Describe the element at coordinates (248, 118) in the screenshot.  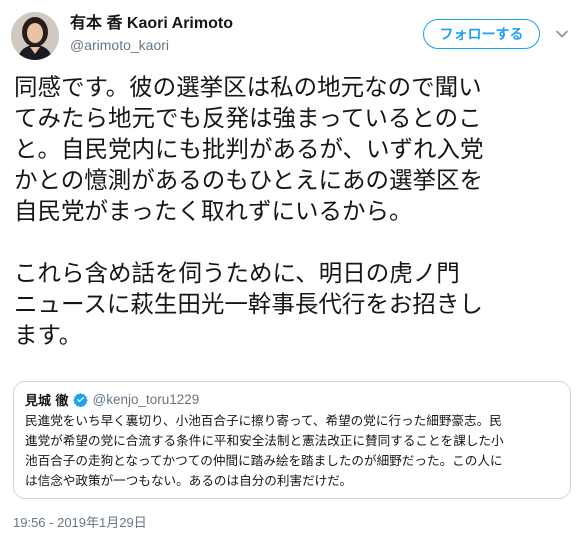
I see `tweet-line: てみたら地元でも反発は強まっているとのこ` at that location.